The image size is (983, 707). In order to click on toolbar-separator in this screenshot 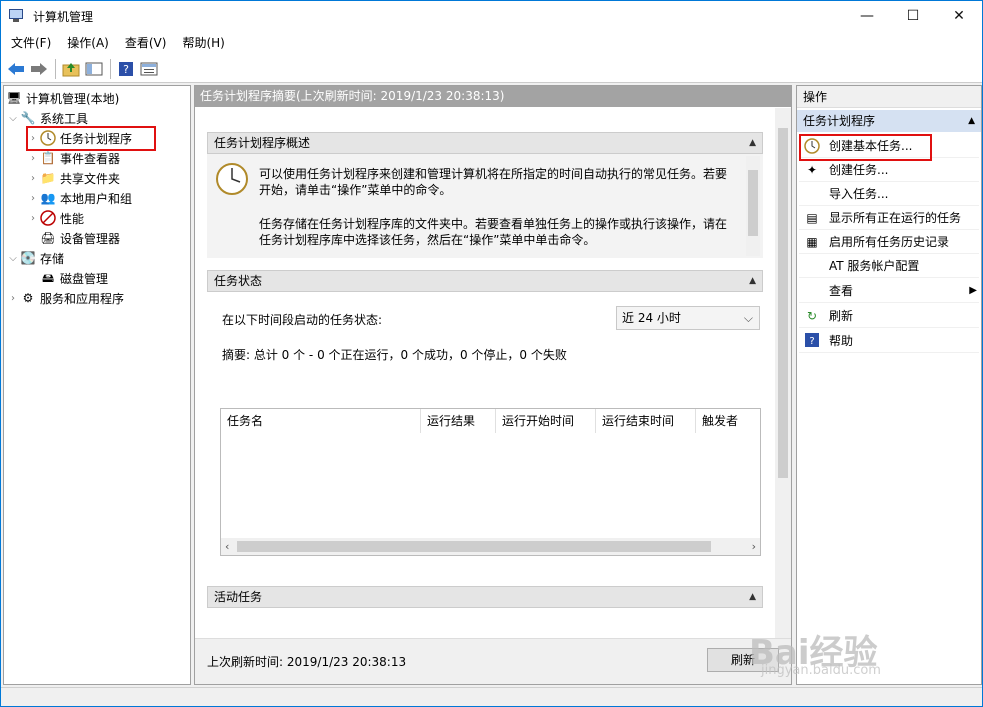, I will do `click(55, 68)`.